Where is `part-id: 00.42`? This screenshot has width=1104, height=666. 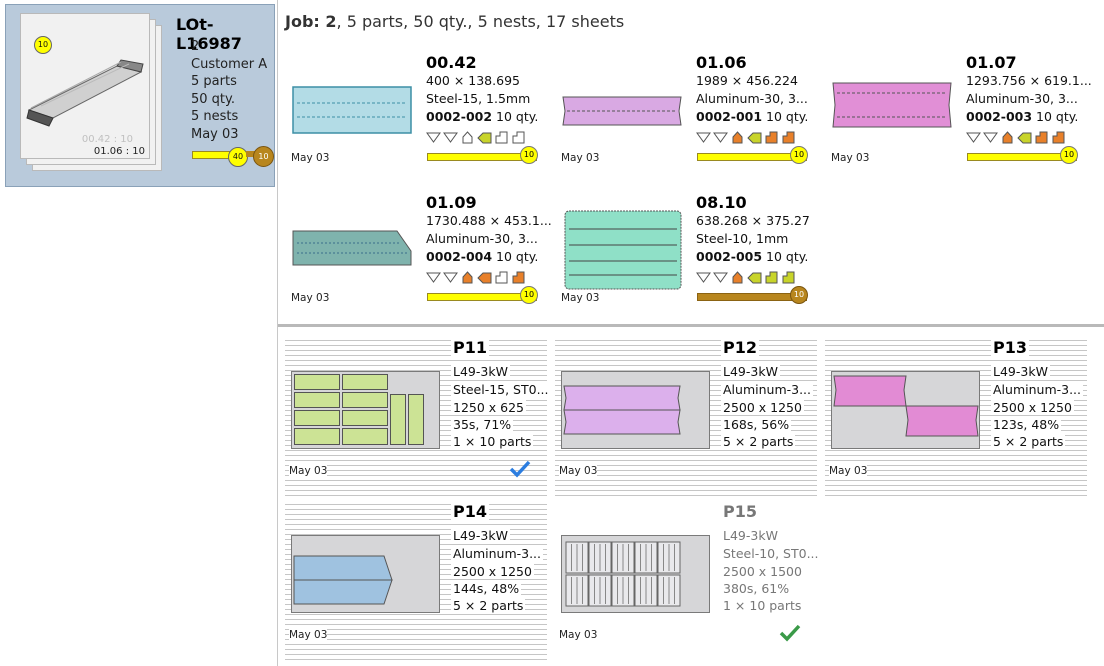
part-id: 00.42 is located at coordinates (451, 62).